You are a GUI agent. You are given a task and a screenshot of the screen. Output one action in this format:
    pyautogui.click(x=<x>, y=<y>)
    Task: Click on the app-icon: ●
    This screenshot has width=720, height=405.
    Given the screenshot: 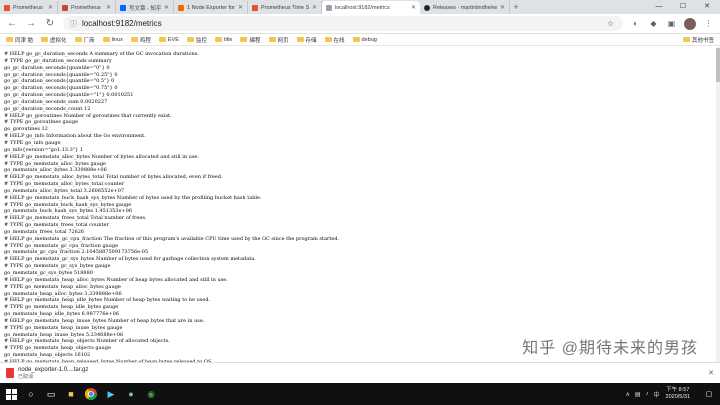 What is the action you would take?
    pyautogui.click(x=131, y=394)
    